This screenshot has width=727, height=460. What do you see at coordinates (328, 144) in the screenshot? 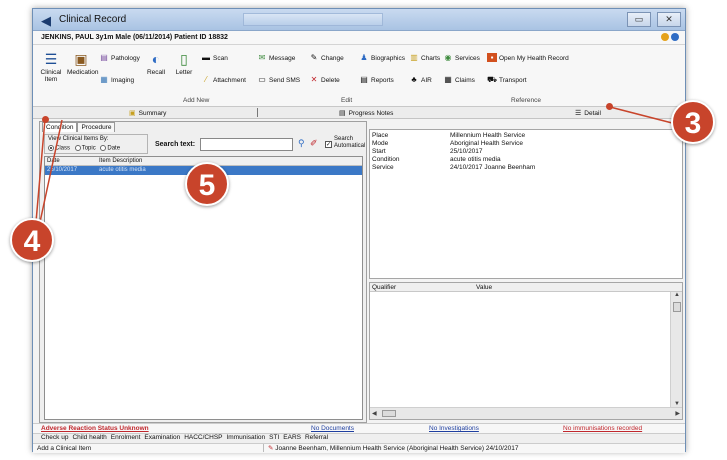
I see `search-automatically-checkbox: ✓` at bounding box center [328, 144].